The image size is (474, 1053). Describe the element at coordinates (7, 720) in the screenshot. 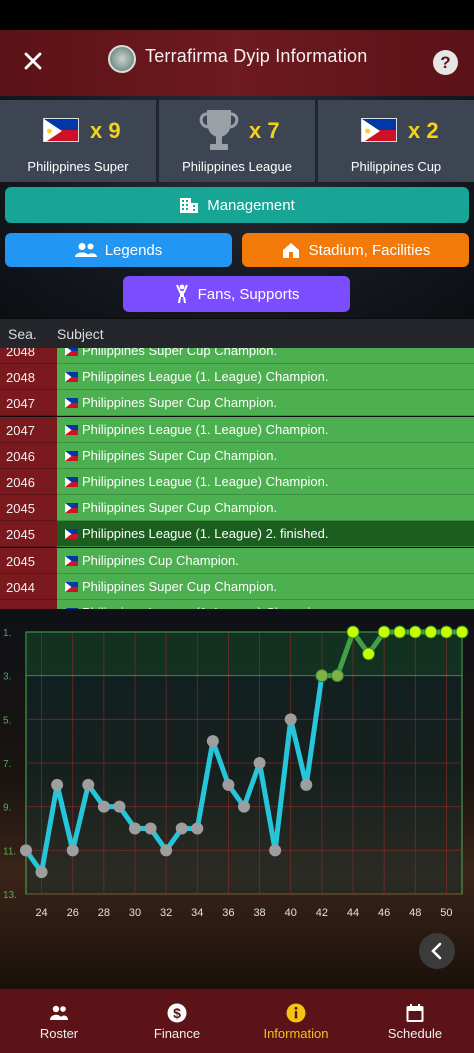

I see `y-tick-label: 5.` at that location.